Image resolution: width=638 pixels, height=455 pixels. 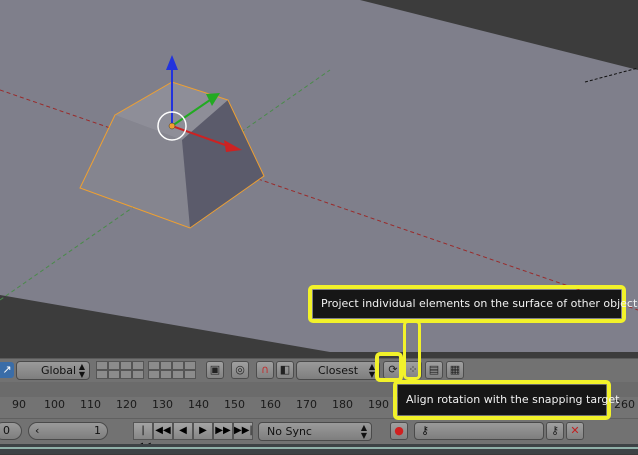 I want to click on frame-tick: 170, so click(x=306, y=404).